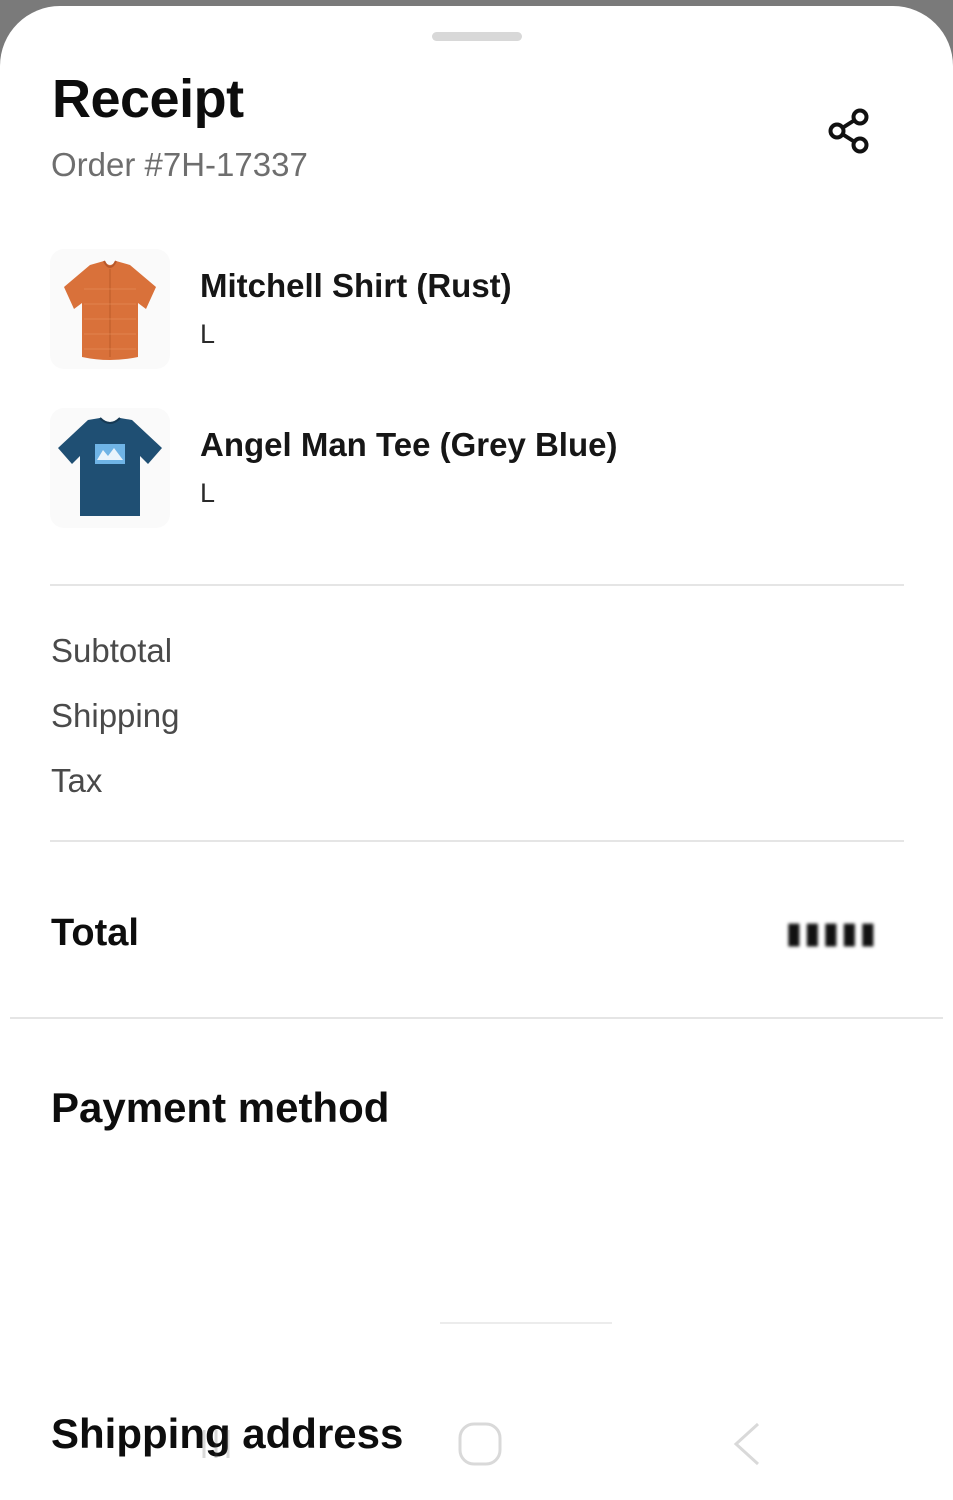 This screenshot has width=953, height=1500. Describe the element at coordinates (110, 309) in the screenshot. I see `shirt-rust-image` at that location.